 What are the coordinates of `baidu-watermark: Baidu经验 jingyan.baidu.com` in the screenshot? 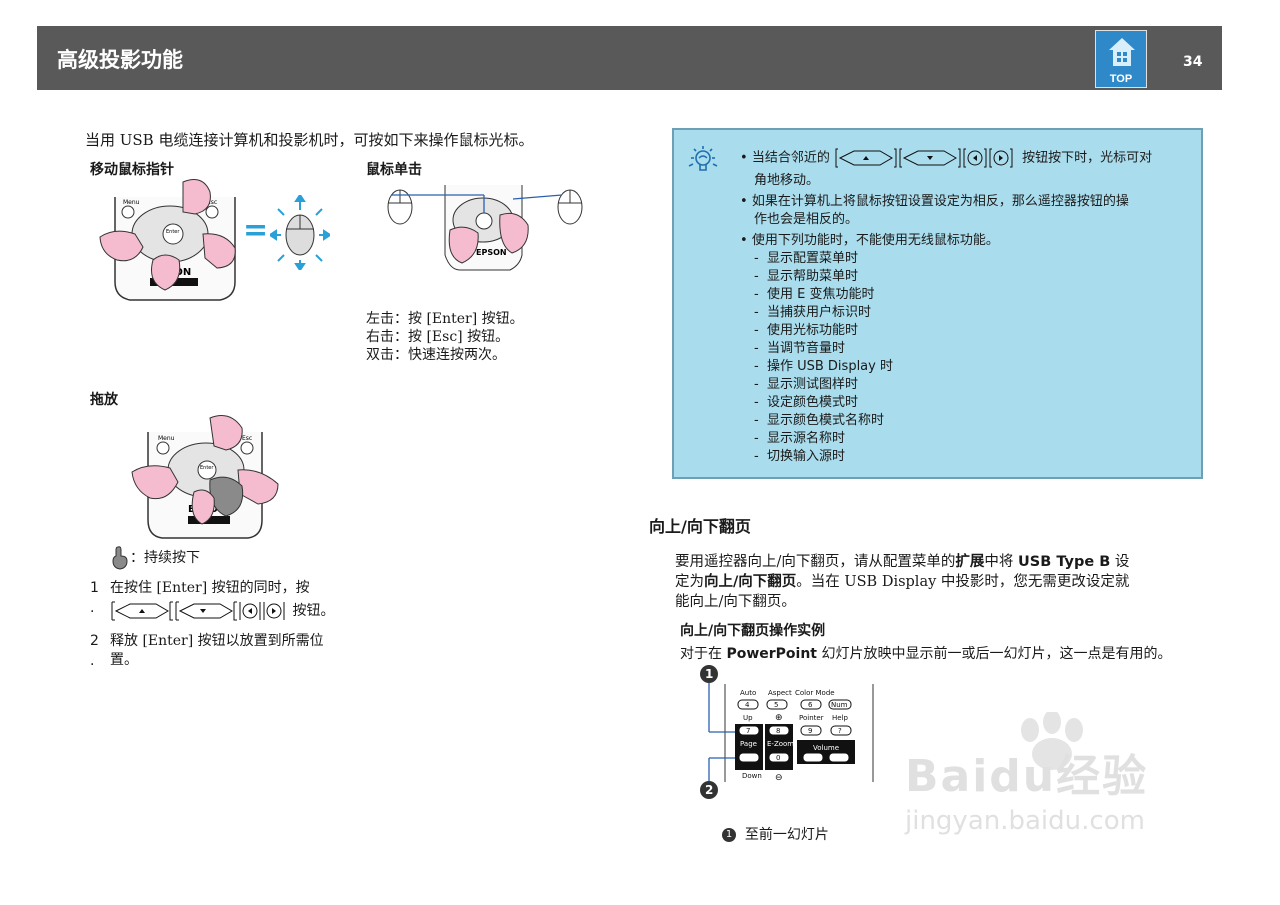 It's located at (1026, 774).